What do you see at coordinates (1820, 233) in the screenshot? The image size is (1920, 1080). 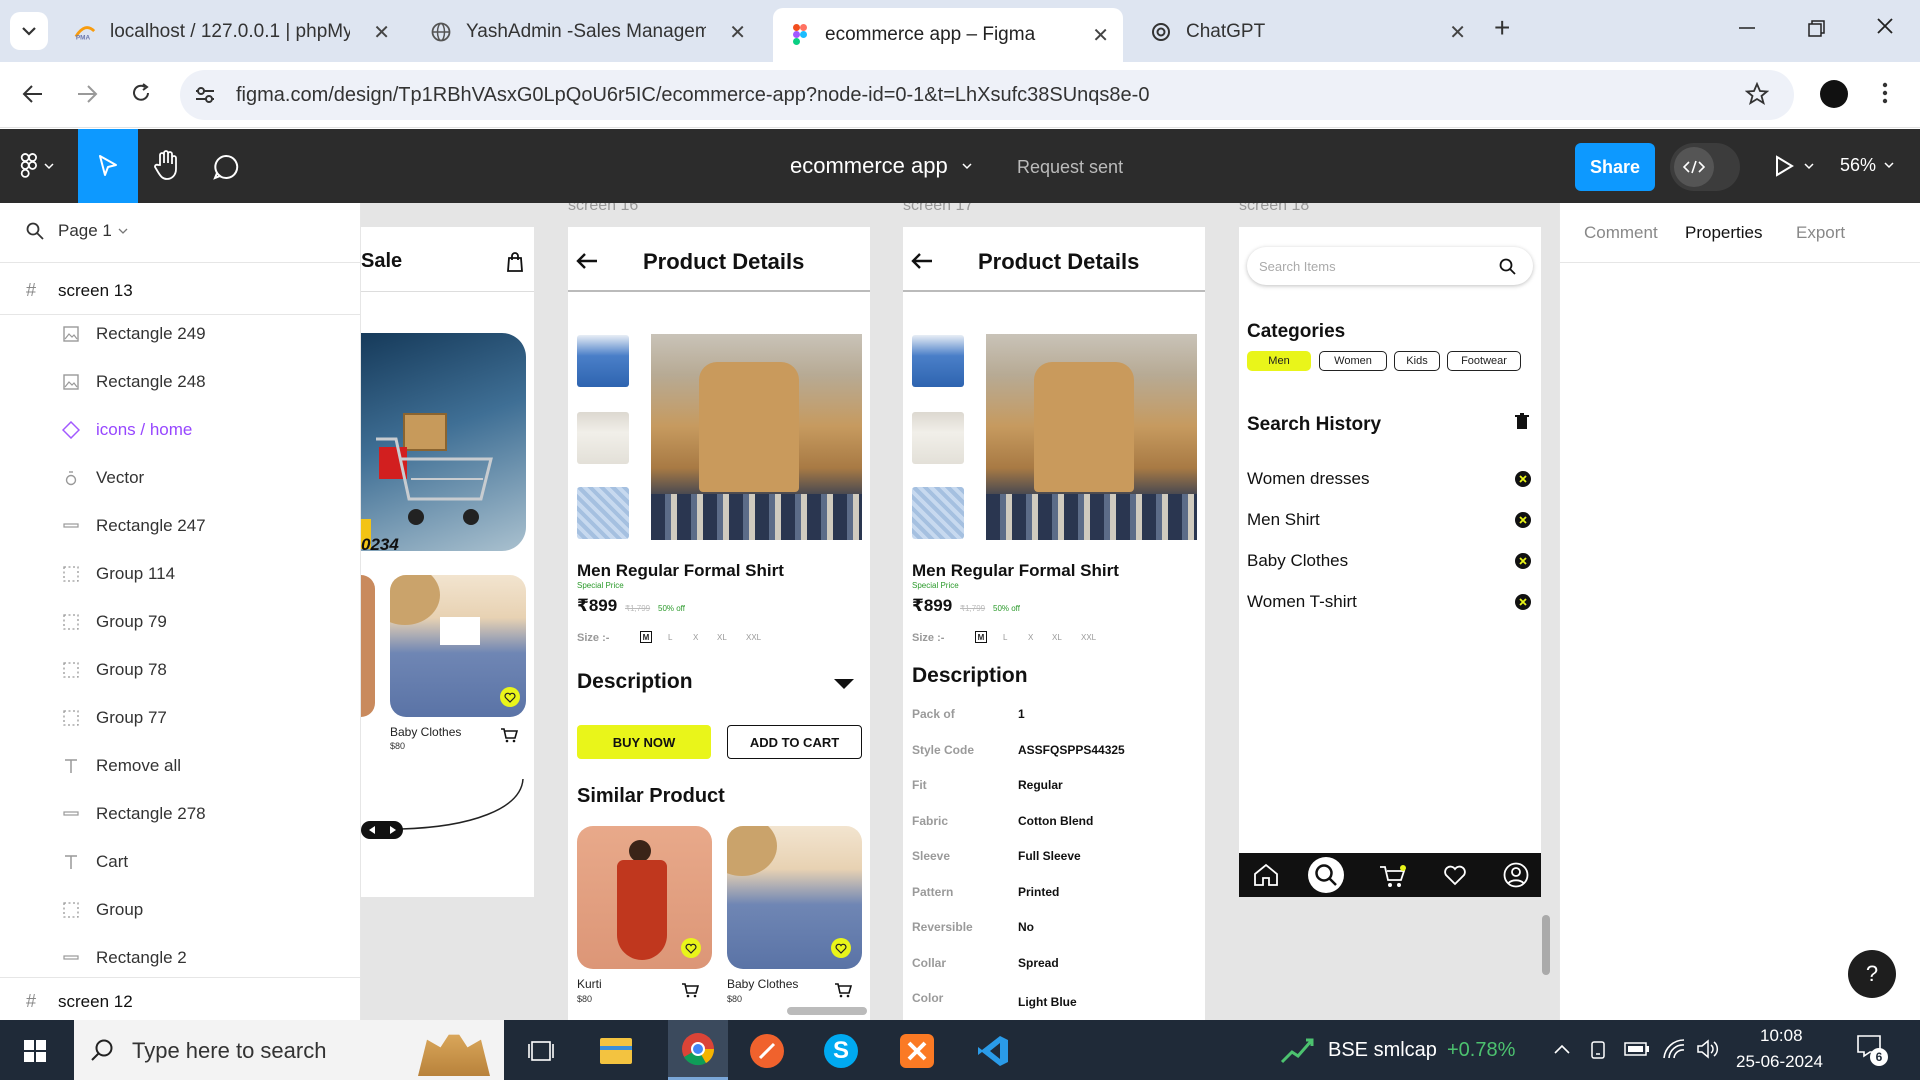 I see `tab-export: Export` at bounding box center [1820, 233].